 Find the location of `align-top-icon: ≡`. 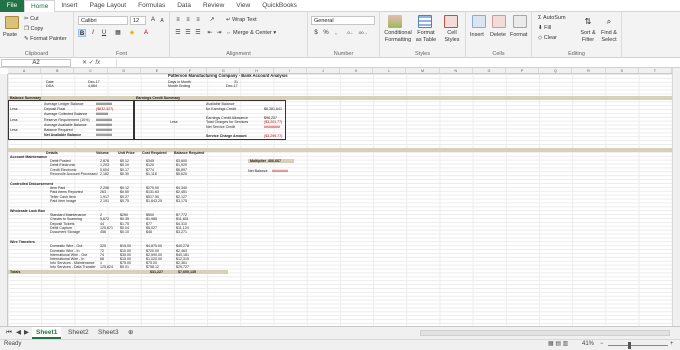

align-top-icon: ≡ is located at coordinates (178, 20).